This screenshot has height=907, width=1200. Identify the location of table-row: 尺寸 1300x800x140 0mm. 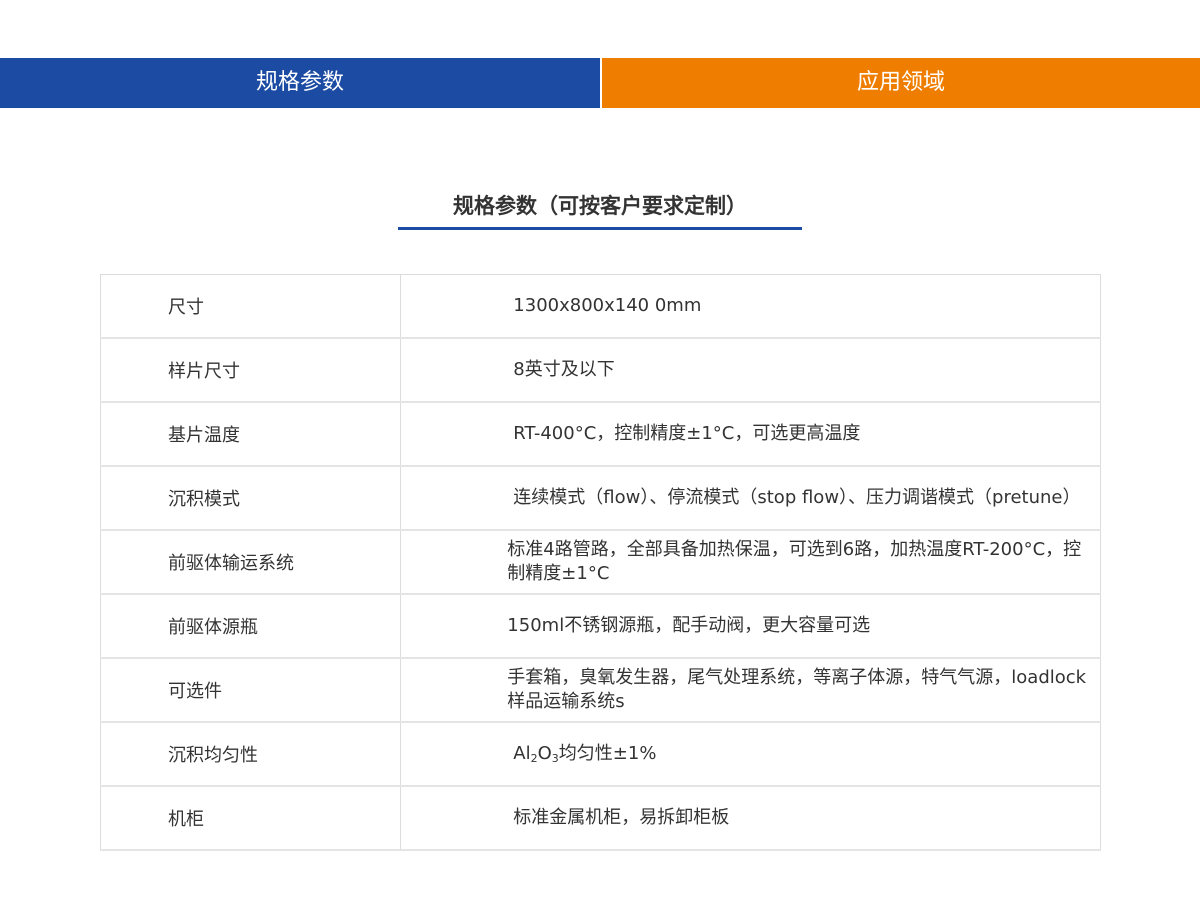
(600, 306).